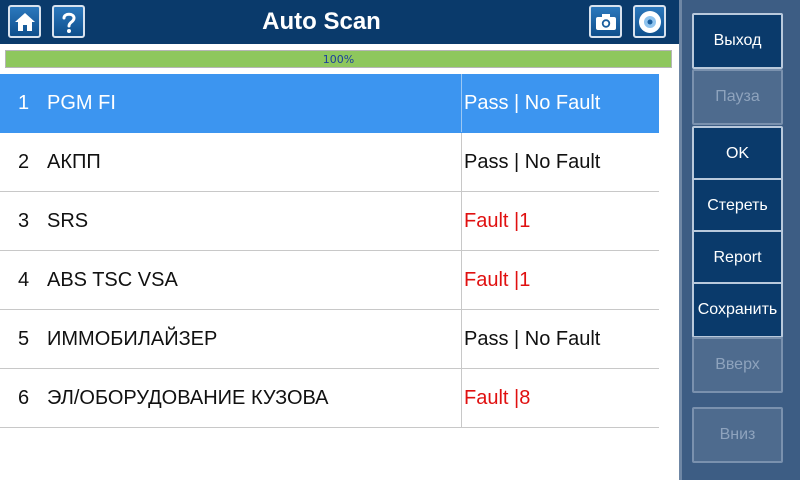 The height and width of the screenshot is (480, 800). Describe the element at coordinates (329, 398) in the screenshot. I see `table-row: 6 ЭЛ/ОБОРУДОВАНИЕ КУЗОВА Fault |8` at that location.